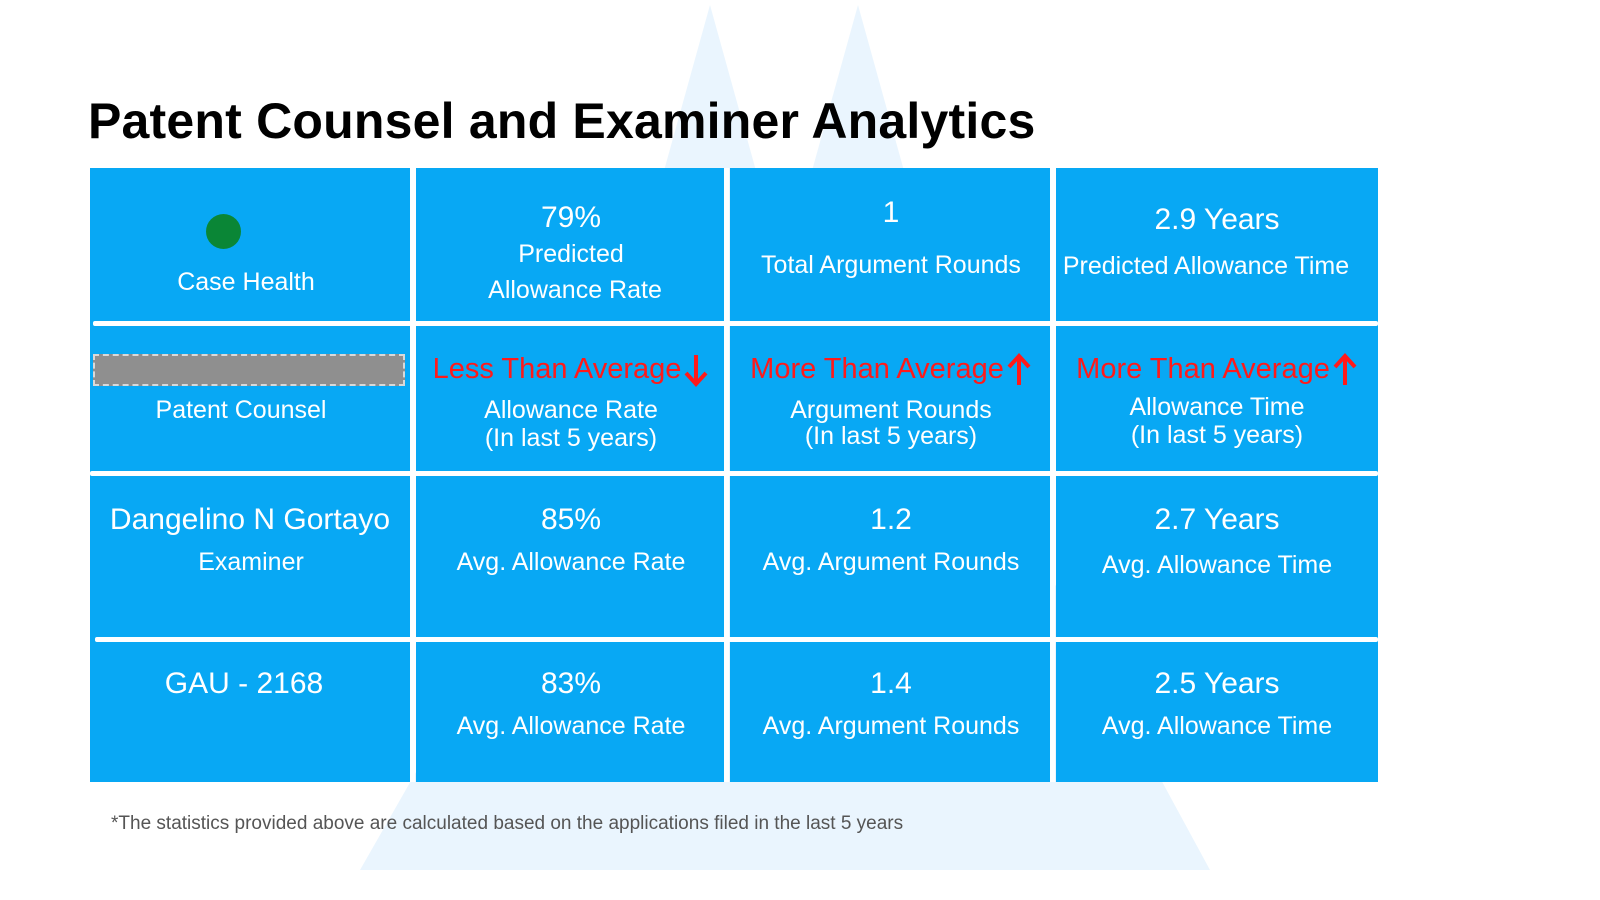  Describe the element at coordinates (1217, 407) in the screenshot. I see `counsel-allowance-time-label-1: Allowance Time` at that location.